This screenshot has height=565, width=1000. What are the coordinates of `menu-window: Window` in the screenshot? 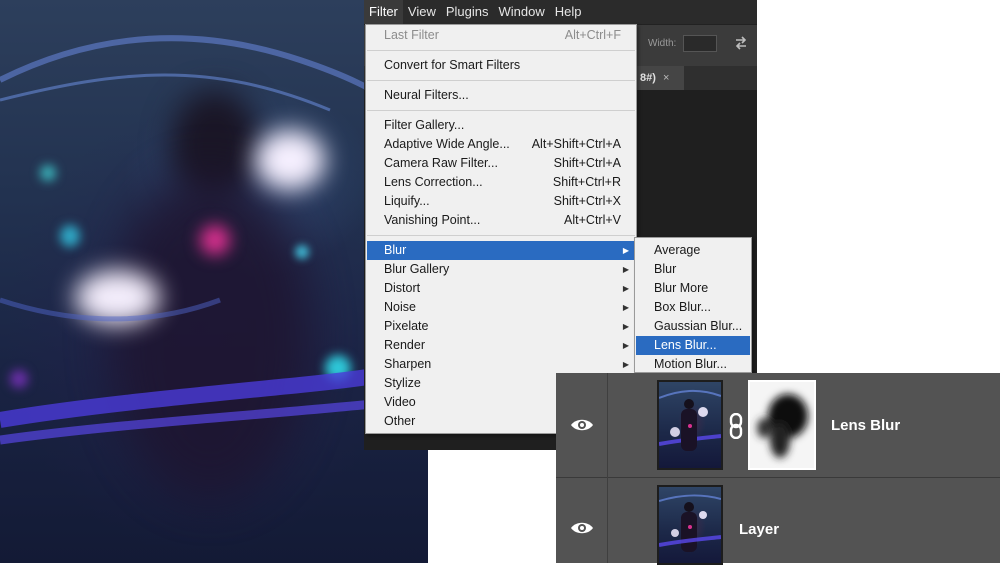 It's located at (521, 12).